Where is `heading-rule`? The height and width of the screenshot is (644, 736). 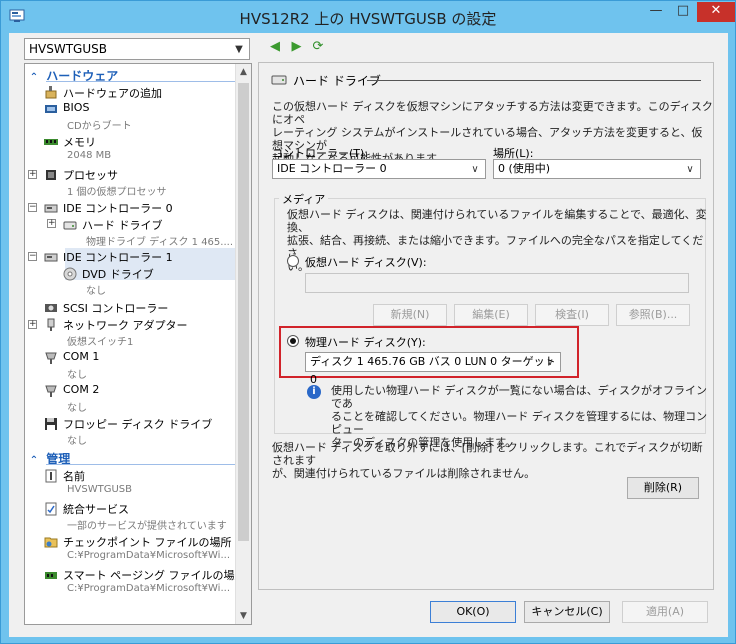
heading-rule is located at coordinates (534, 80).